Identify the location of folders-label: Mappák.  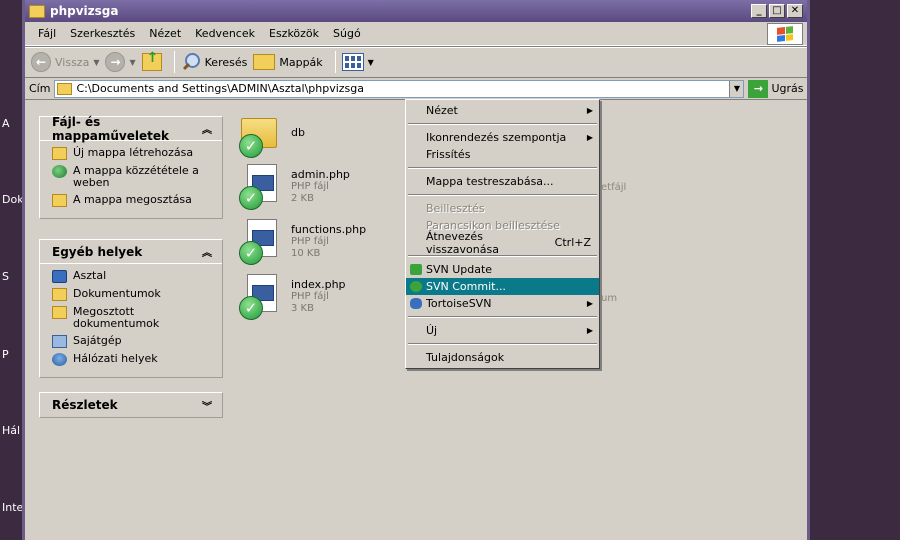
(301, 62).